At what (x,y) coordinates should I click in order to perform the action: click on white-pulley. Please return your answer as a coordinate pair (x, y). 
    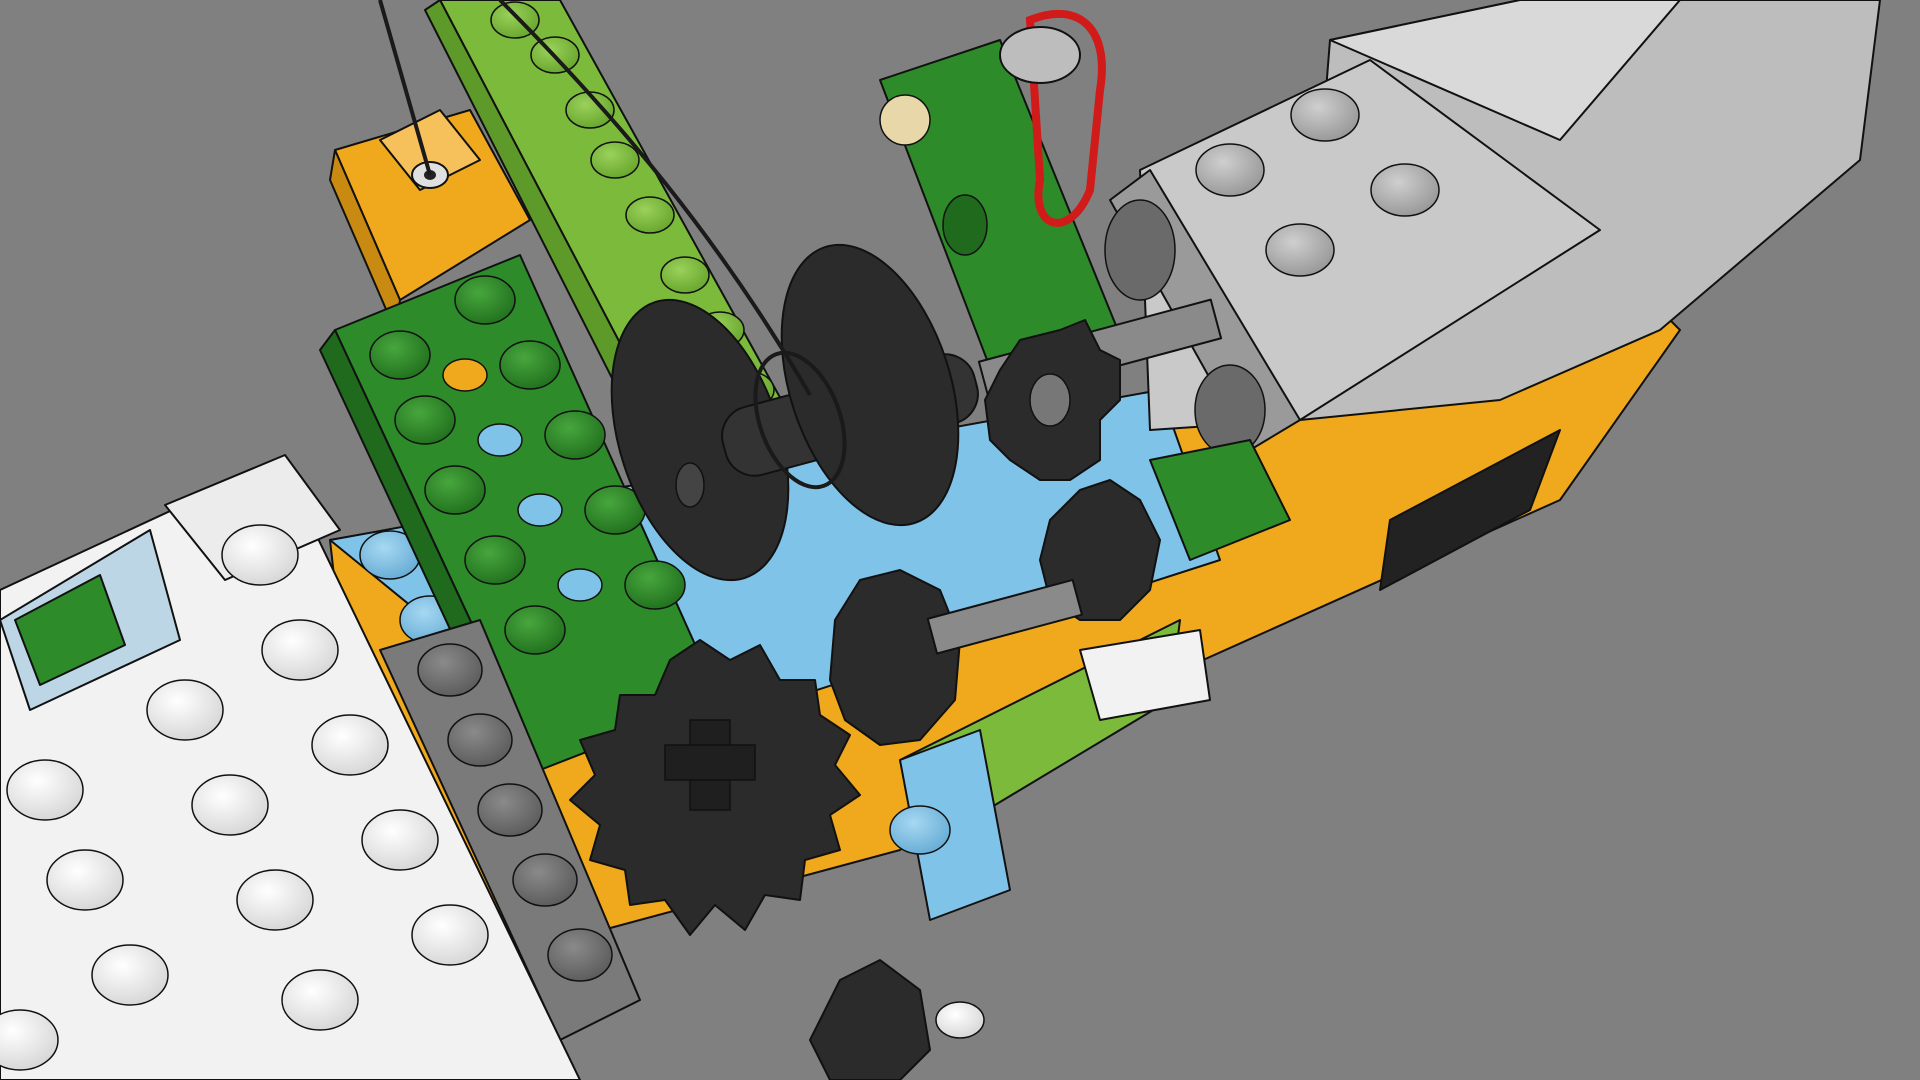
    Looking at the image, I should click on (1040, 55).